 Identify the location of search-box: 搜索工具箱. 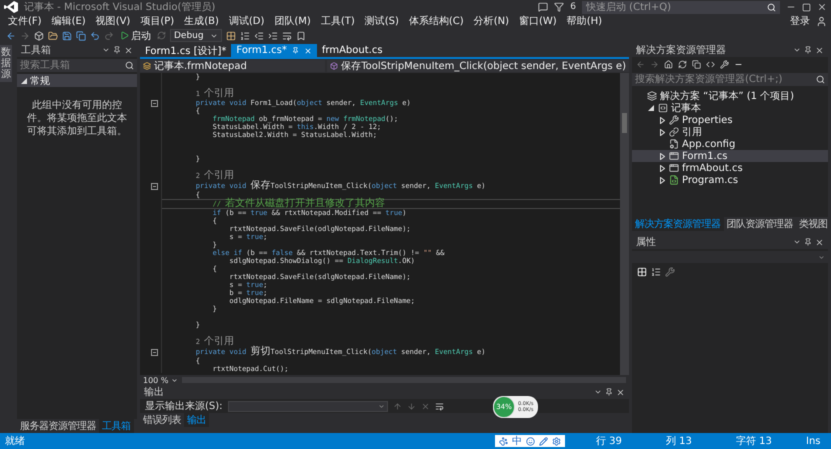
(77, 65).